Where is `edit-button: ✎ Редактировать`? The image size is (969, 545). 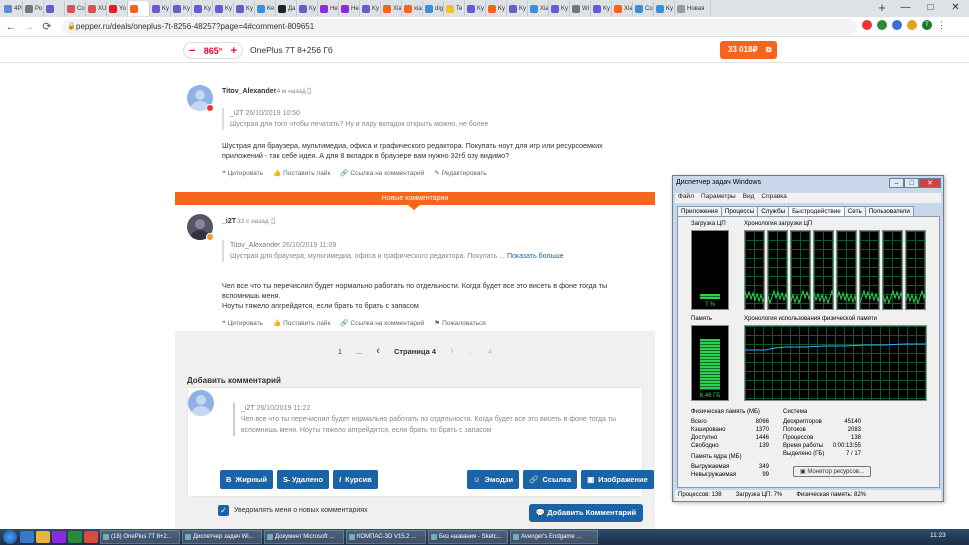
edit-button: ✎ Редактировать is located at coordinates (460, 173).